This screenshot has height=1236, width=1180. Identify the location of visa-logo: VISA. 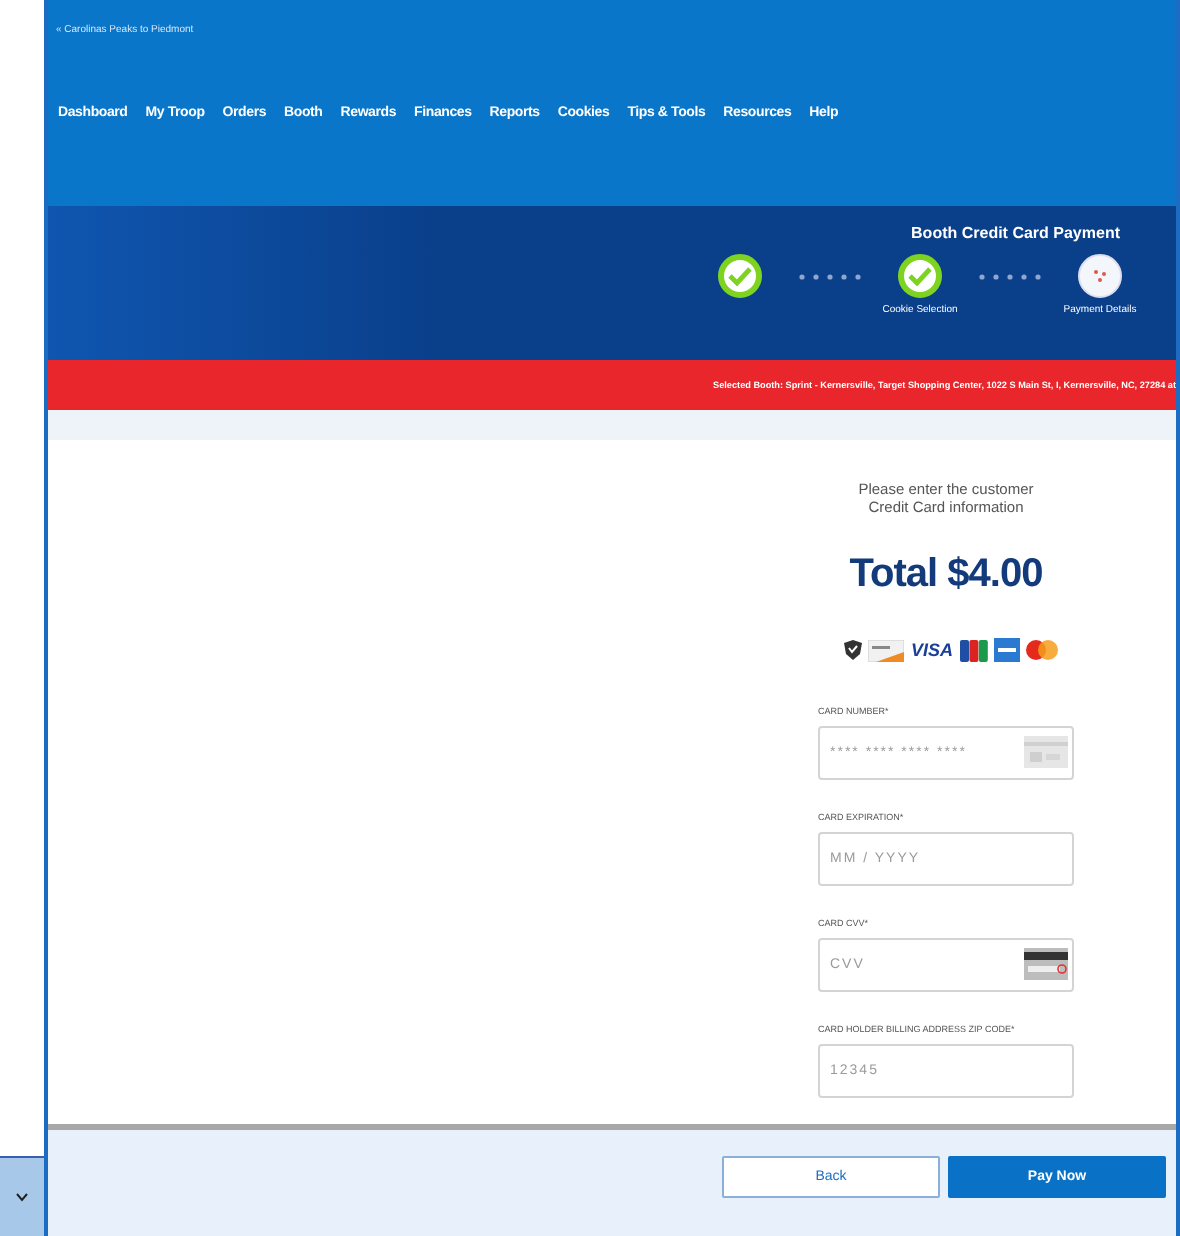
(931, 650).